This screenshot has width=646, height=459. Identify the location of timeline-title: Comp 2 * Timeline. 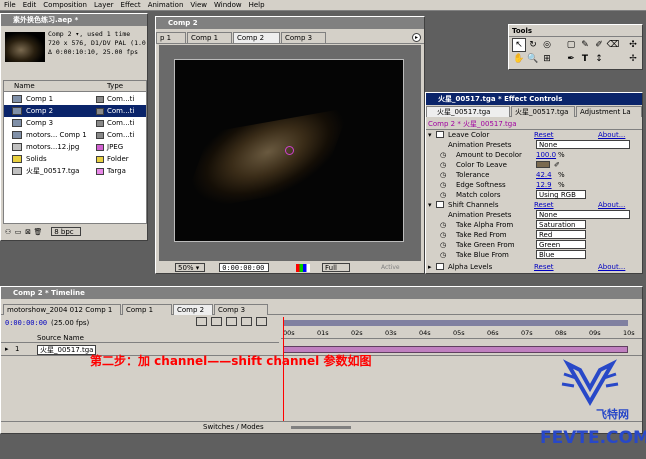
(321, 293).